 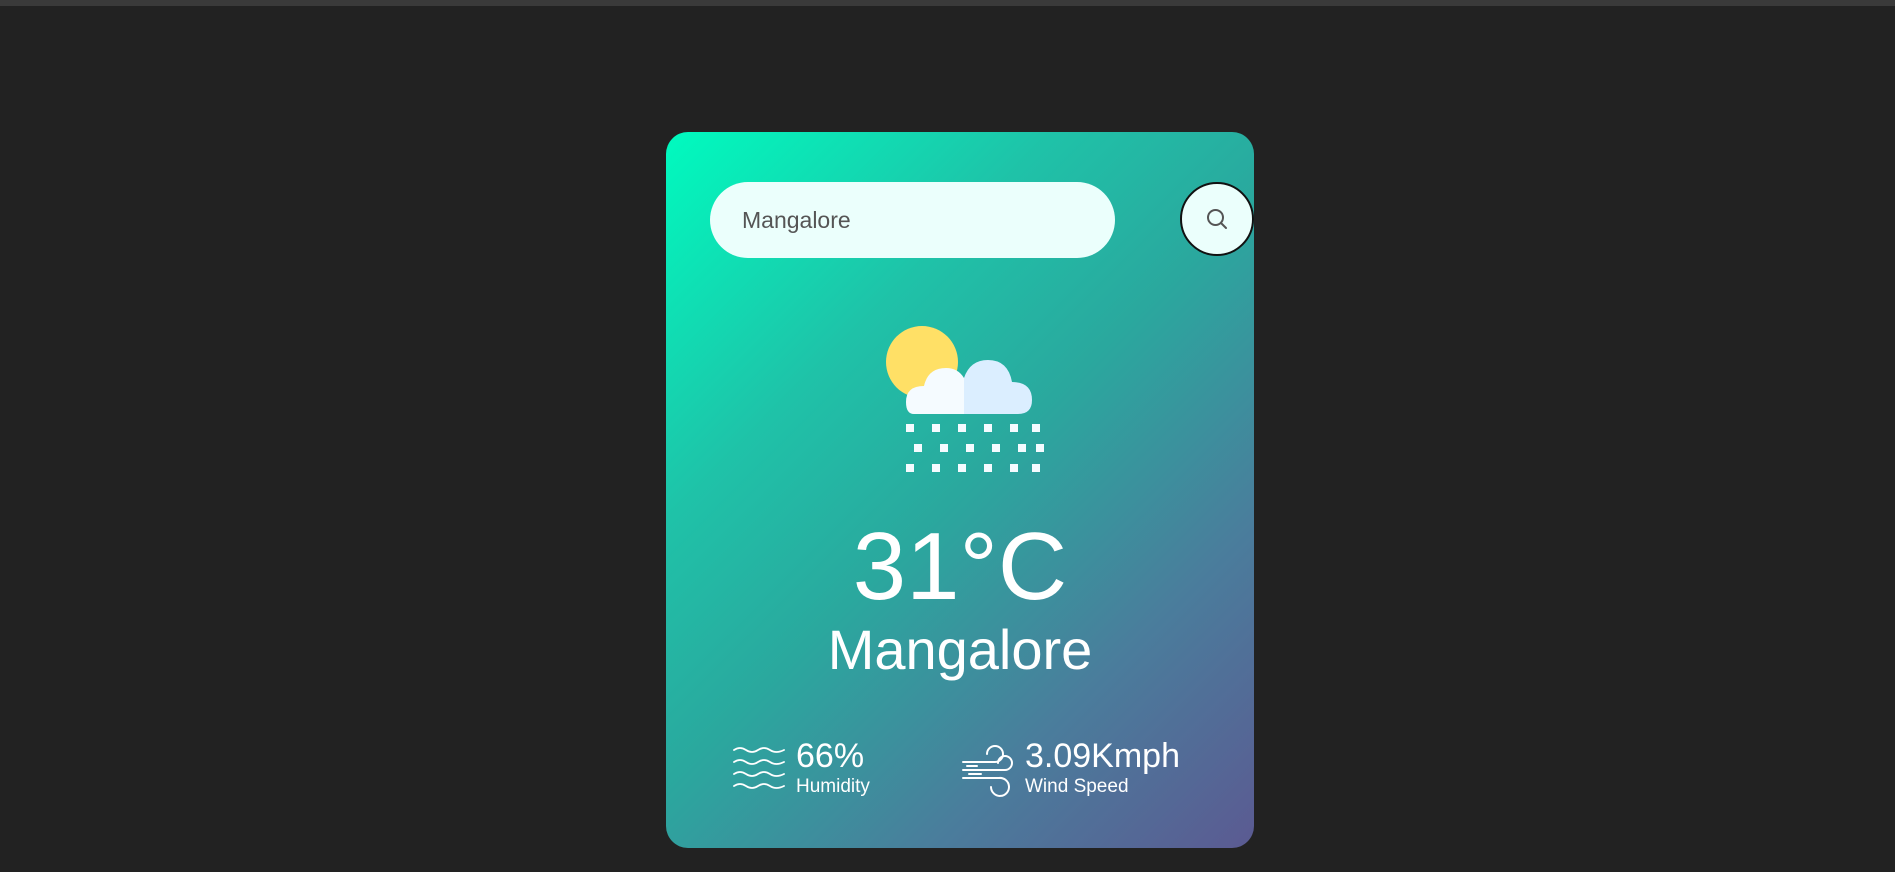 What do you see at coordinates (965, 399) in the screenshot?
I see `snow-cloud-sun-icon` at bounding box center [965, 399].